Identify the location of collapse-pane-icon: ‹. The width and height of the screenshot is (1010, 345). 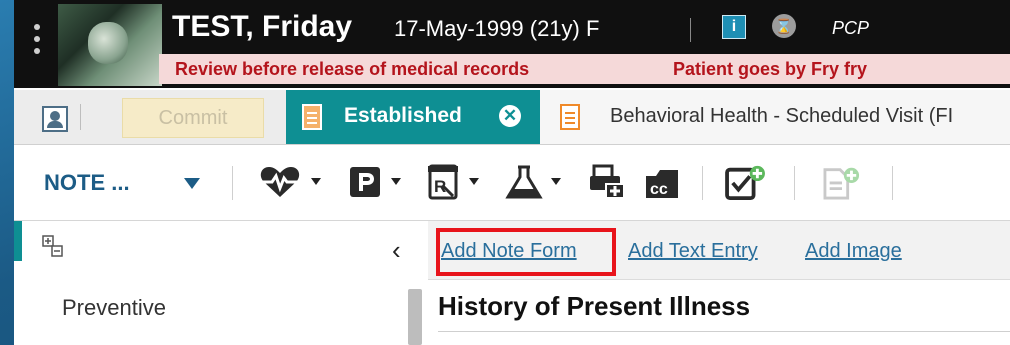
(396, 250).